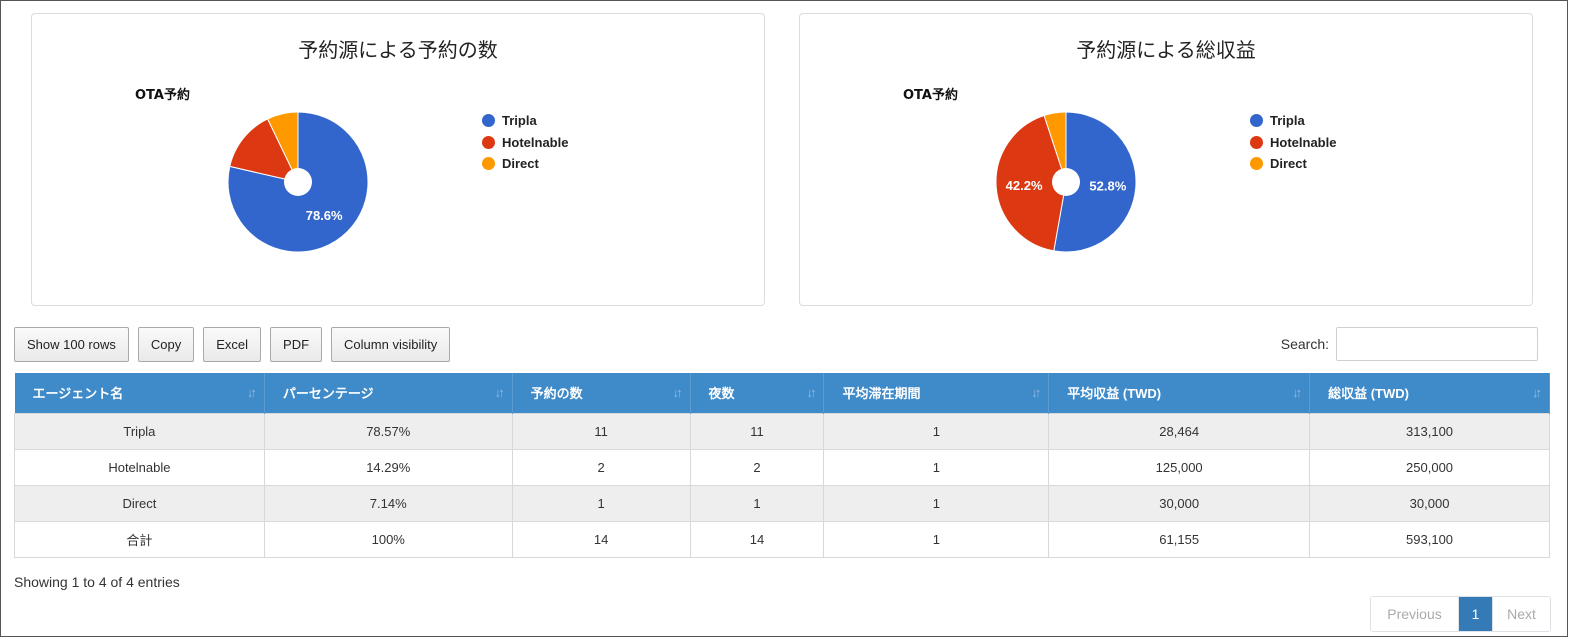 Image resolution: width=1578 pixels, height=642 pixels. I want to click on excel-button: Excel, so click(232, 344).